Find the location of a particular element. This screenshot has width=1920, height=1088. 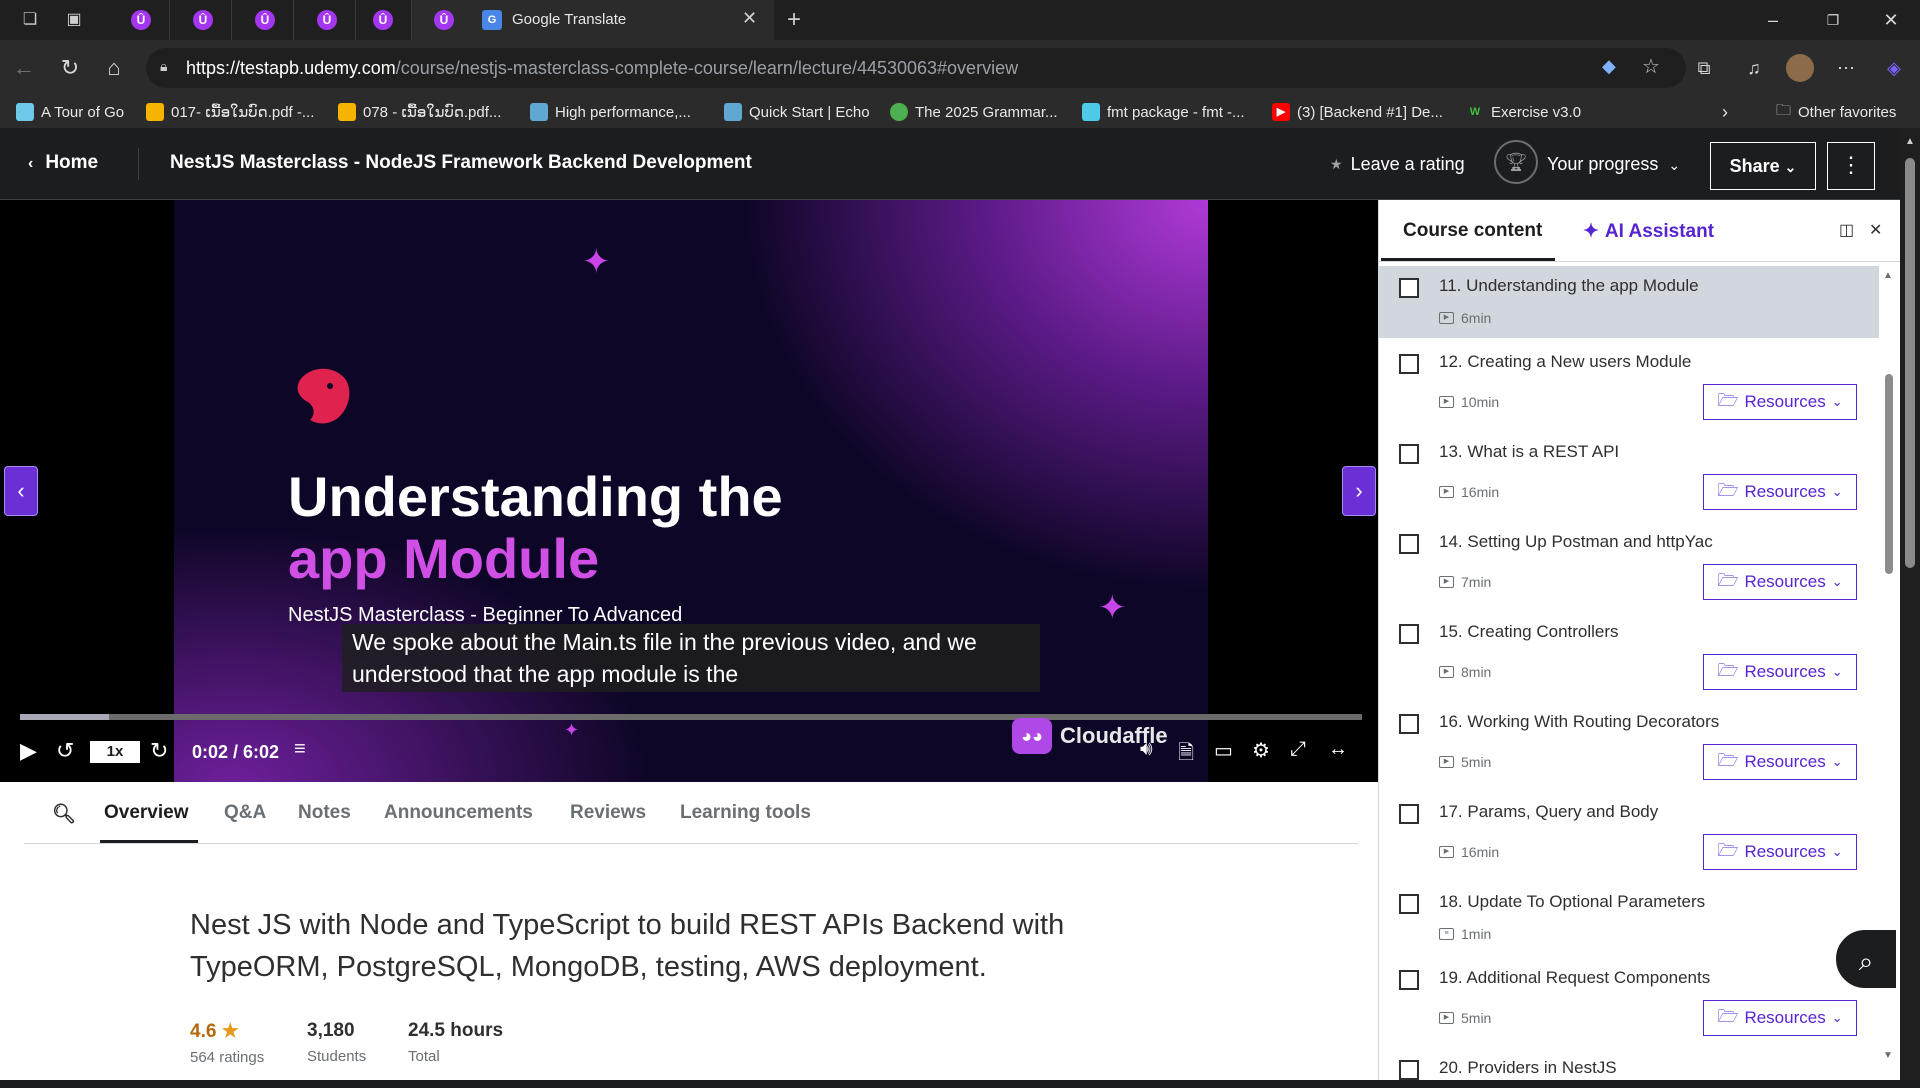

bookmark-4: Quick Start | Echo is located at coordinates (797, 112).